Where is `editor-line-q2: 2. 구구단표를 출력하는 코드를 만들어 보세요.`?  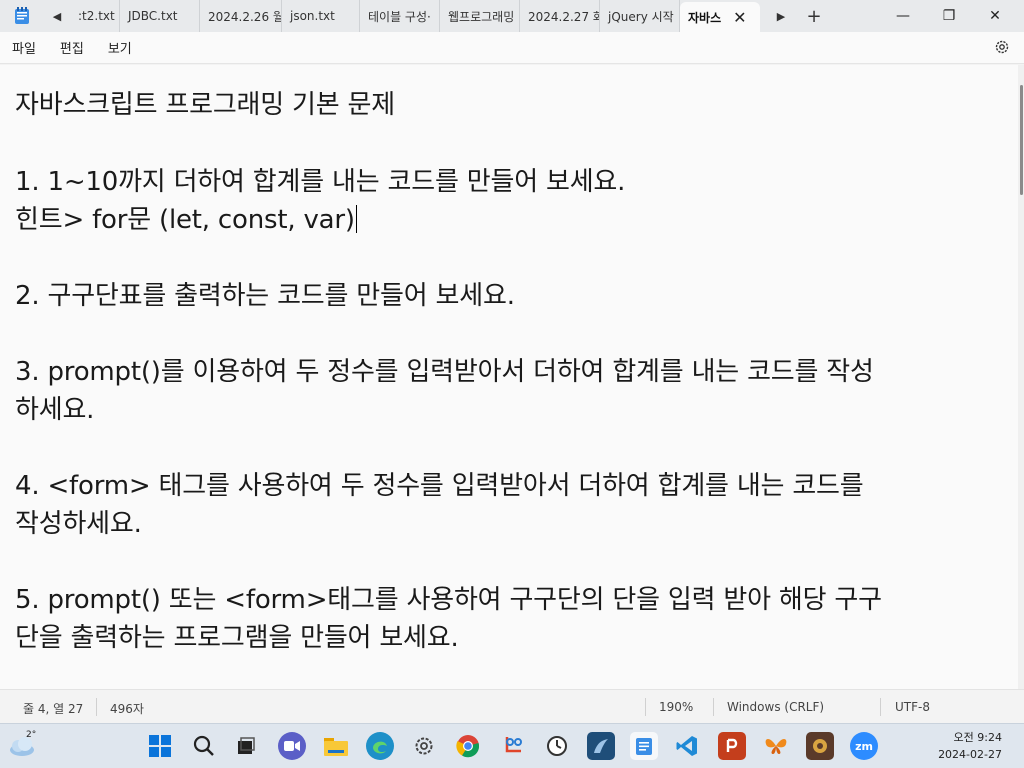 editor-line-q2: 2. 구구단표를 출력하는 코드를 만들어 보세요. is located at coordinates (265, 296).